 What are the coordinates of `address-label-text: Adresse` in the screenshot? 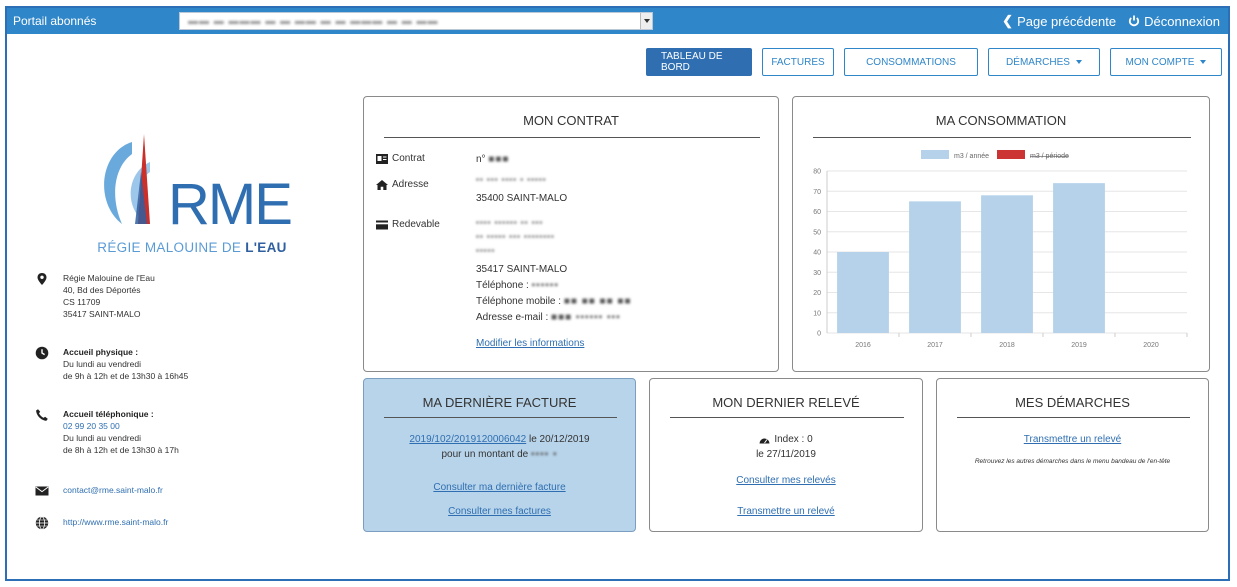 It's located at (410, 184).